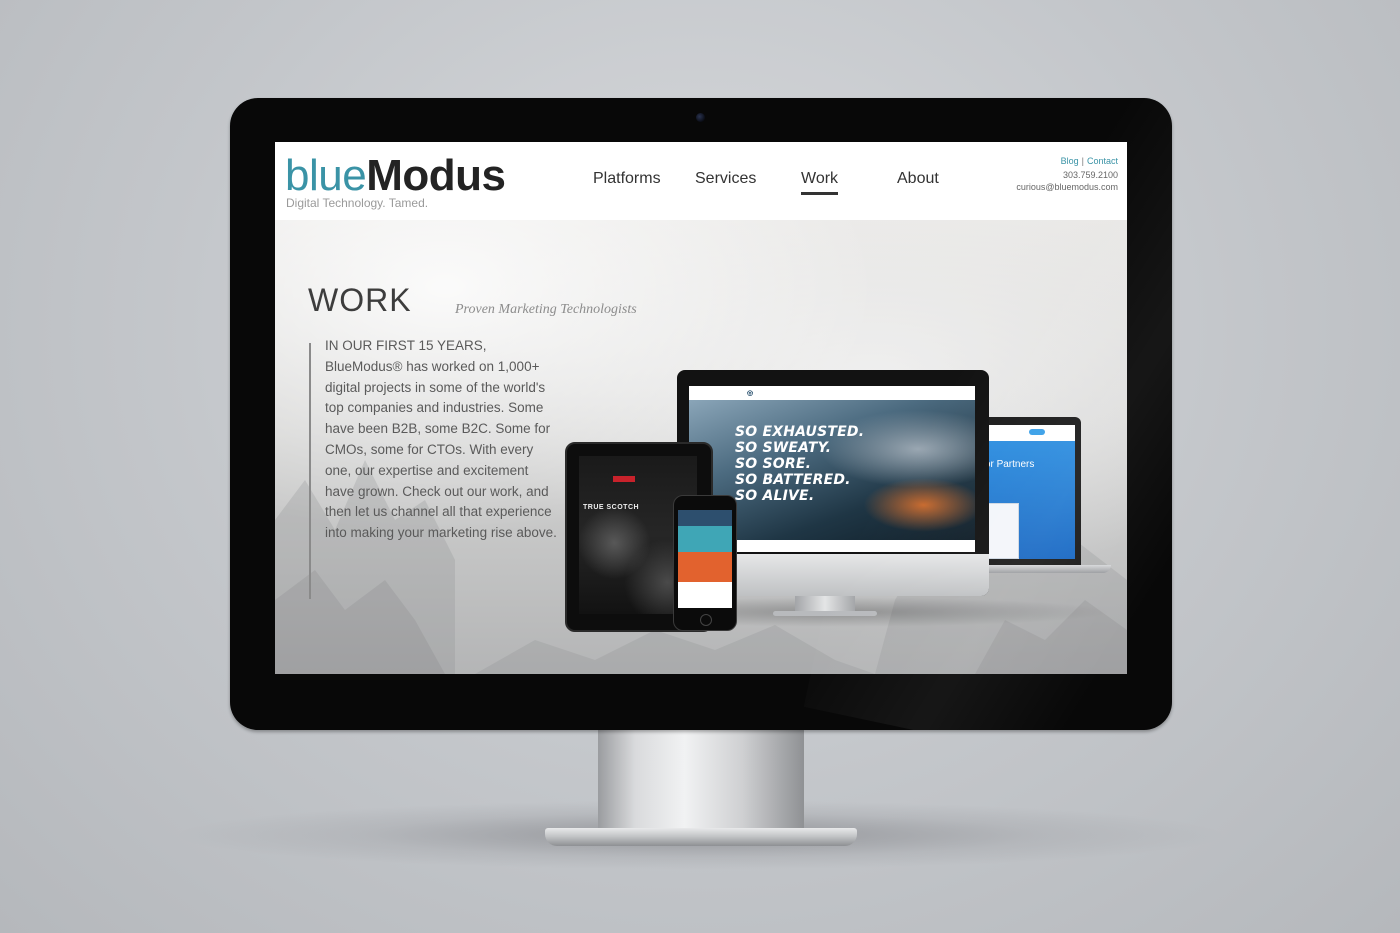 This screenshot has height=933, width=1400. I want to click on email-address: curious@bluemodus.com, so click(1067, 187).